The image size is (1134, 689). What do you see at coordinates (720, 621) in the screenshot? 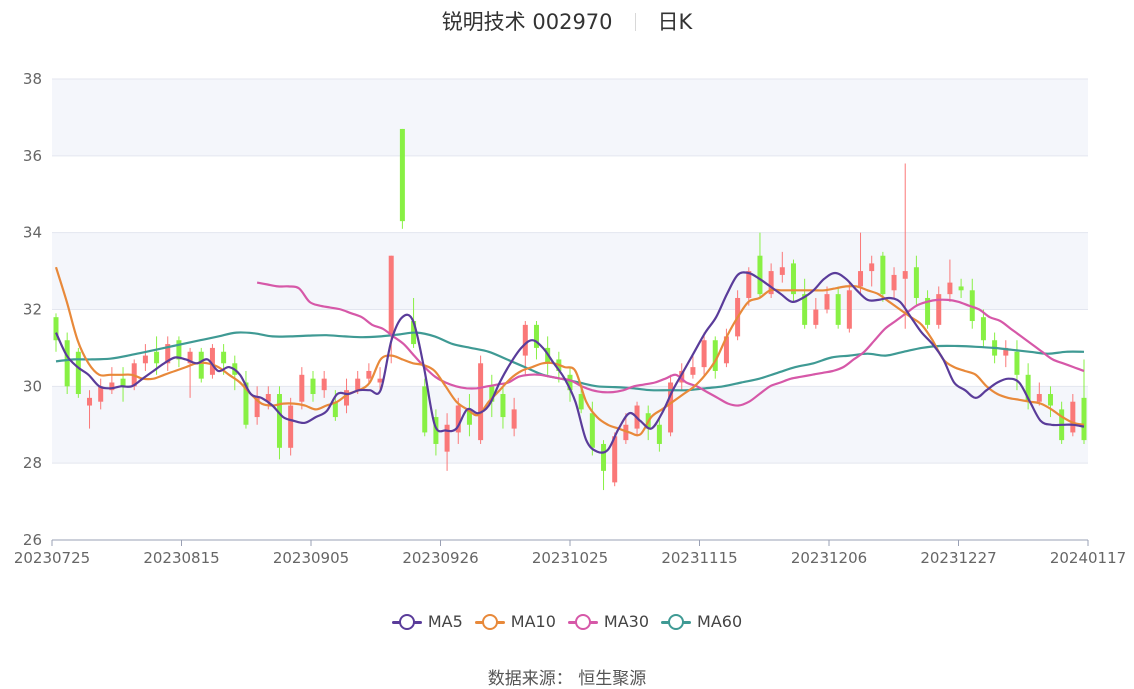
I see `legend-label: MA60` at bounding box center [720, 621].